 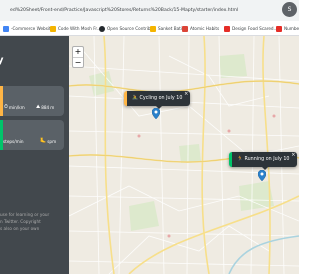 I want to click on bookmark-label: Sanket Batia, so click(x=171, y=28).